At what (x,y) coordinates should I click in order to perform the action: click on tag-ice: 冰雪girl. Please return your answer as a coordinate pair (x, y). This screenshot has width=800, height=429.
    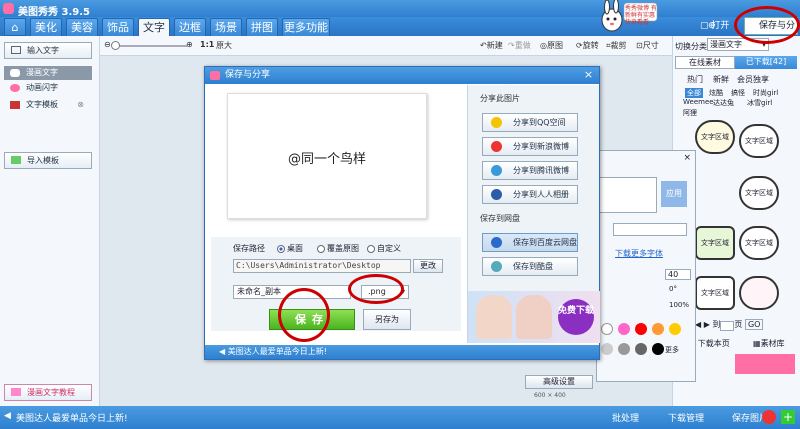
    Looking at the image, I should click on (759, 103).